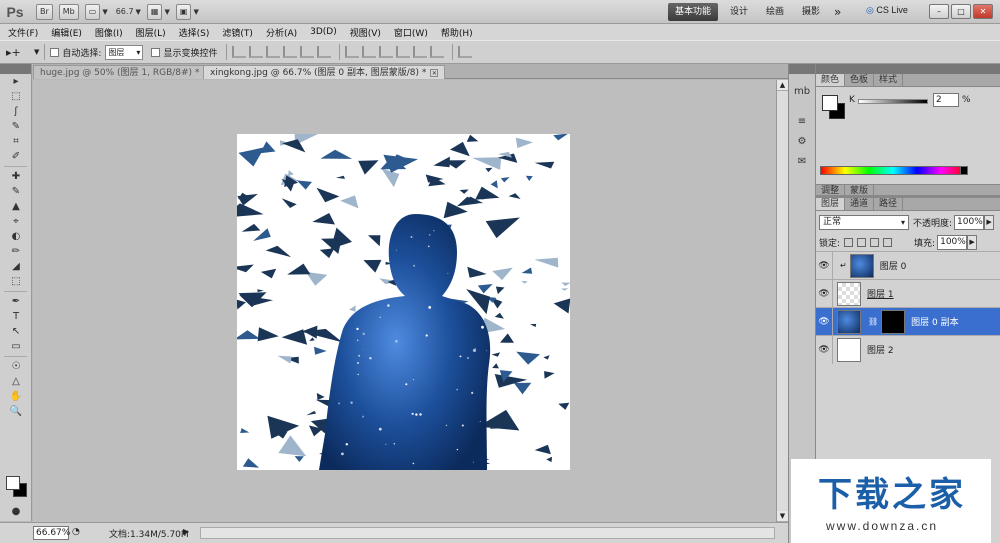  I want to click on align-top-icon, so click(239, 52).